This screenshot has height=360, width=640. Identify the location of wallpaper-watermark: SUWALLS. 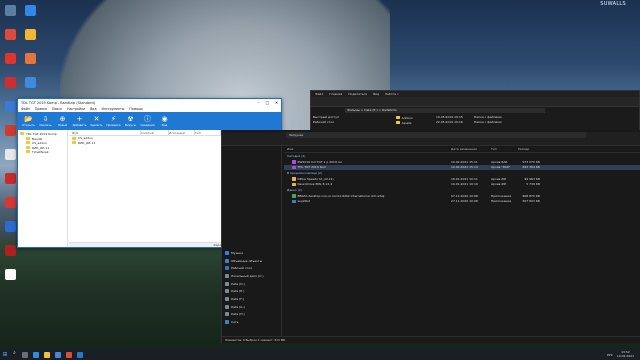
(613, 4).